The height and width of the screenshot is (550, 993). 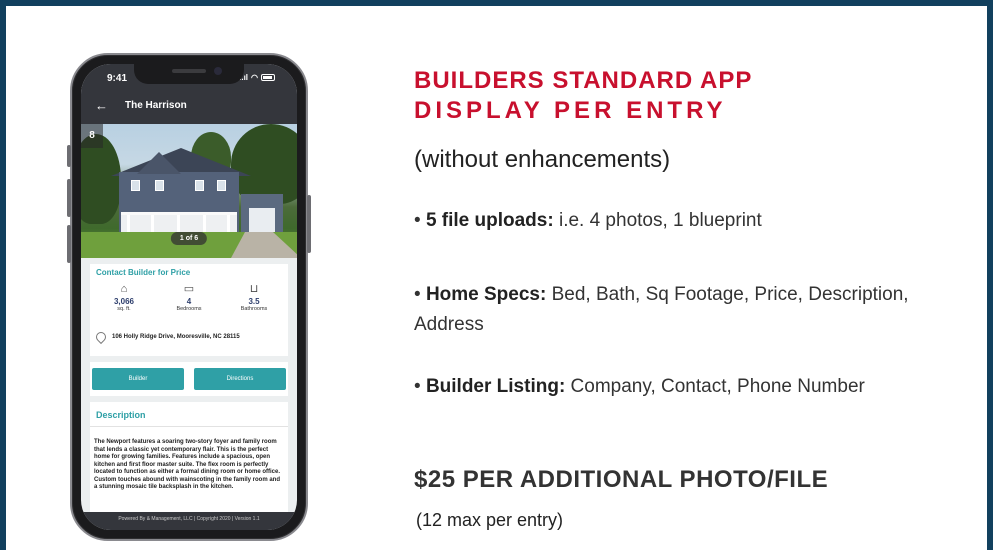 What do you see at coordinates (583, 80) in the screenshot?
I see `heading-line-1: BUILDERS STANDARD APP` at bounding box center [583, 80].